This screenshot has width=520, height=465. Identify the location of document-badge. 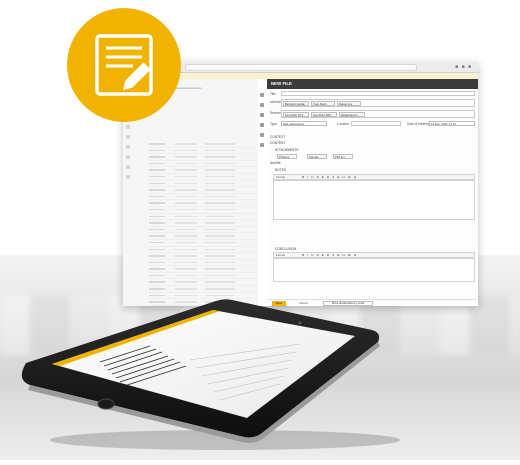
(124, 65).